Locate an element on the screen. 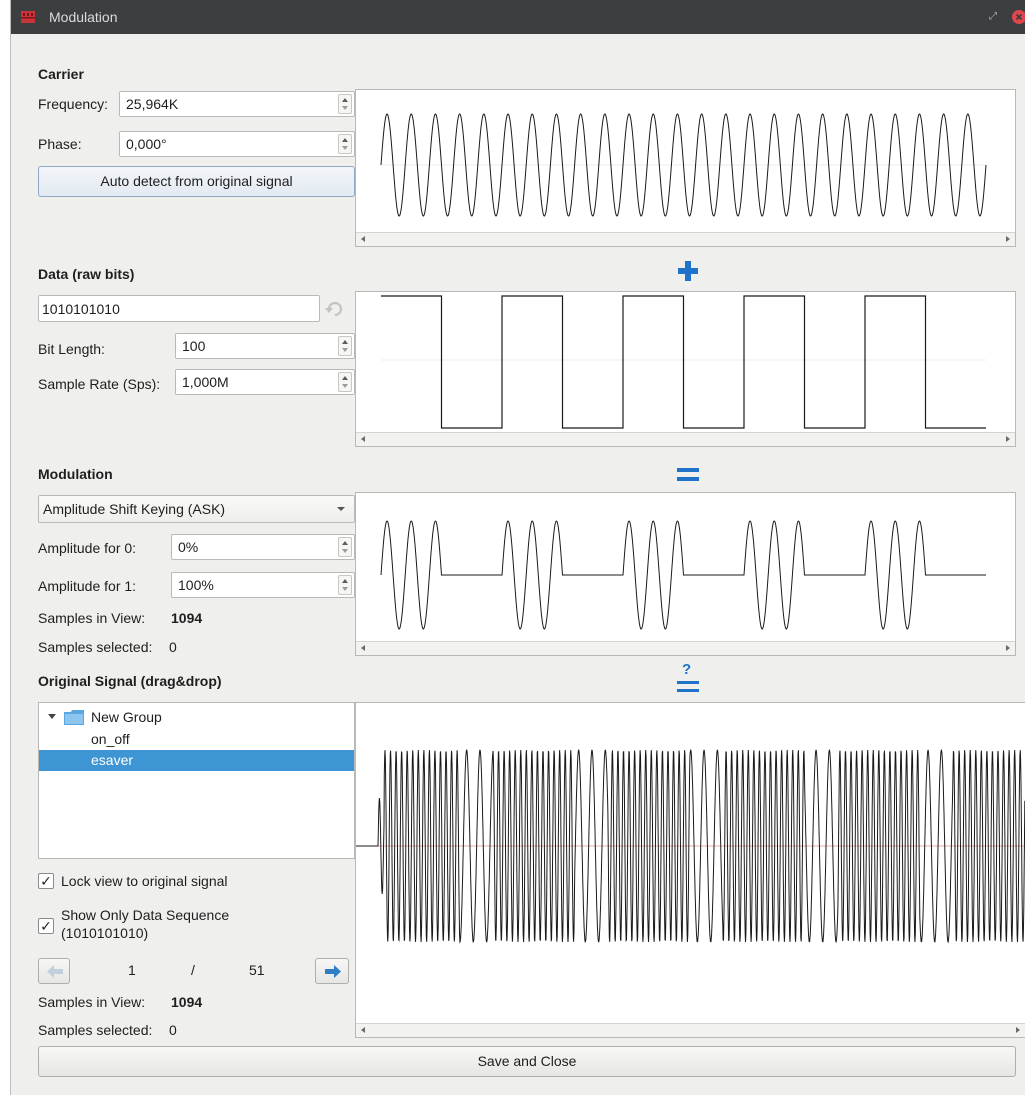  data-waveform is located at coordinates (683, 362).